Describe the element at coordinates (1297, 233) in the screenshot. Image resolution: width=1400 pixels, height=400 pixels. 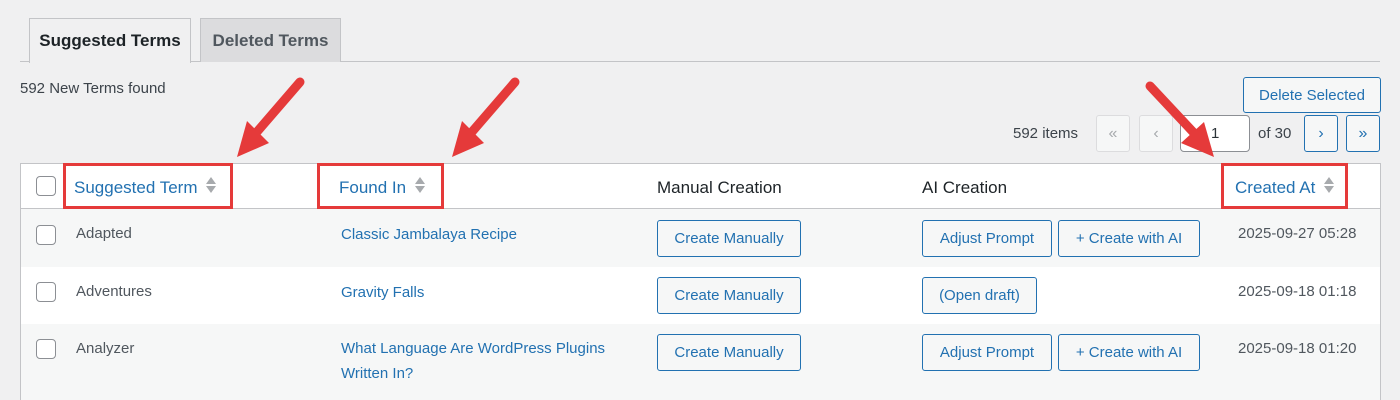
I see `created-at-cell: 2025-09-27 05:28` at that location.